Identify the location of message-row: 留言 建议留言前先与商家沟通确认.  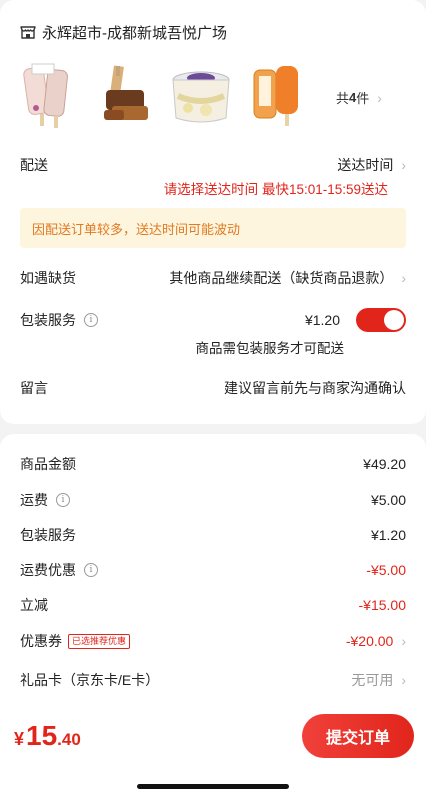
(213, 388).